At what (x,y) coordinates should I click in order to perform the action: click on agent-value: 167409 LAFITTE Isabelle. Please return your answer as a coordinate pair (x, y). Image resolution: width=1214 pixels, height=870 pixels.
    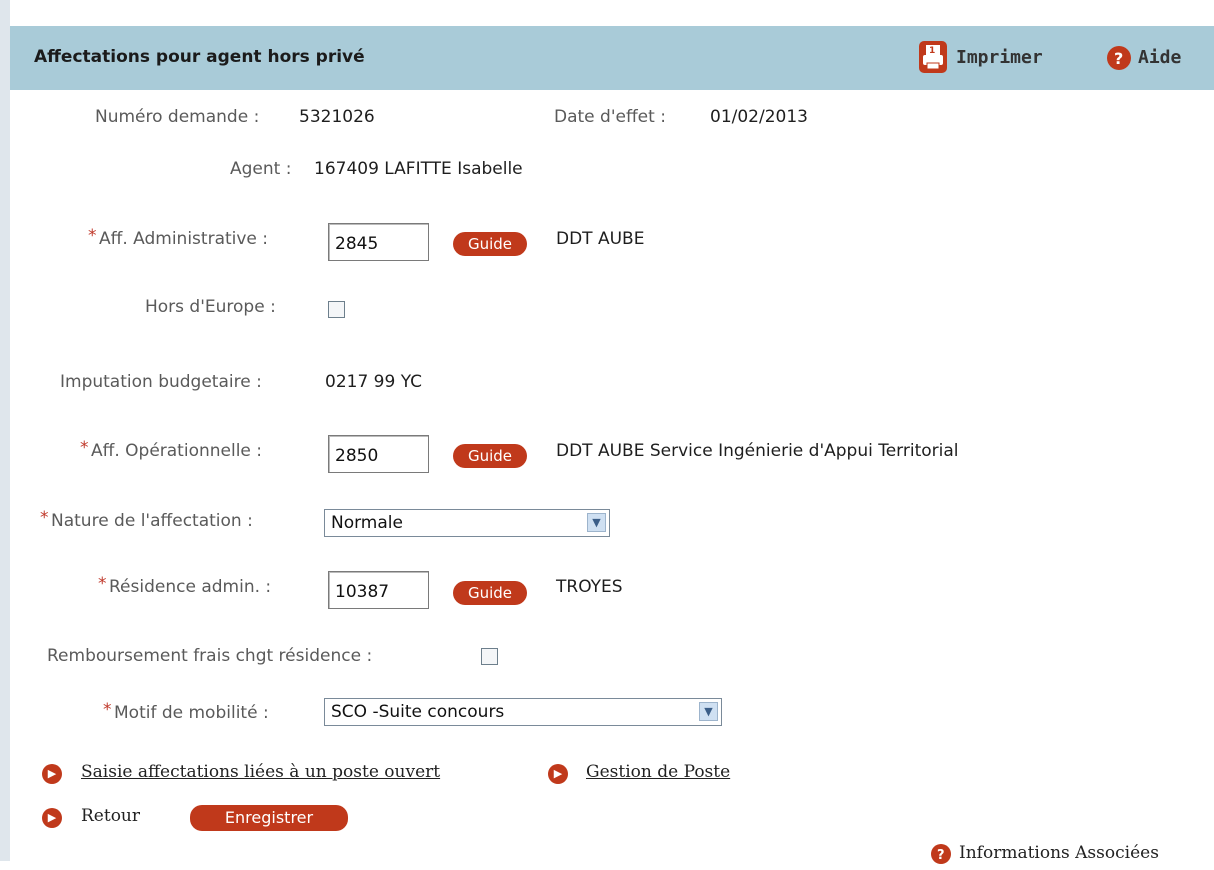
    Looking at the image, I should click on (418, 169).